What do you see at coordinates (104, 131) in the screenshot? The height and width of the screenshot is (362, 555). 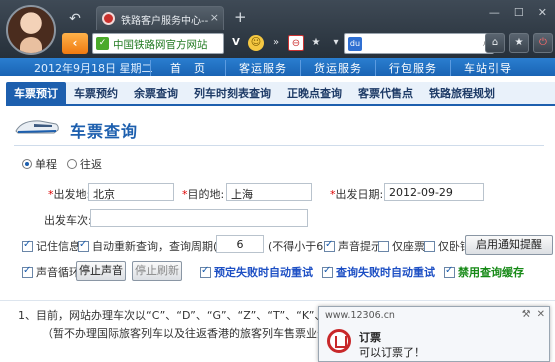 I see `page-title: 车票查询` at bounding box center [104, 131].